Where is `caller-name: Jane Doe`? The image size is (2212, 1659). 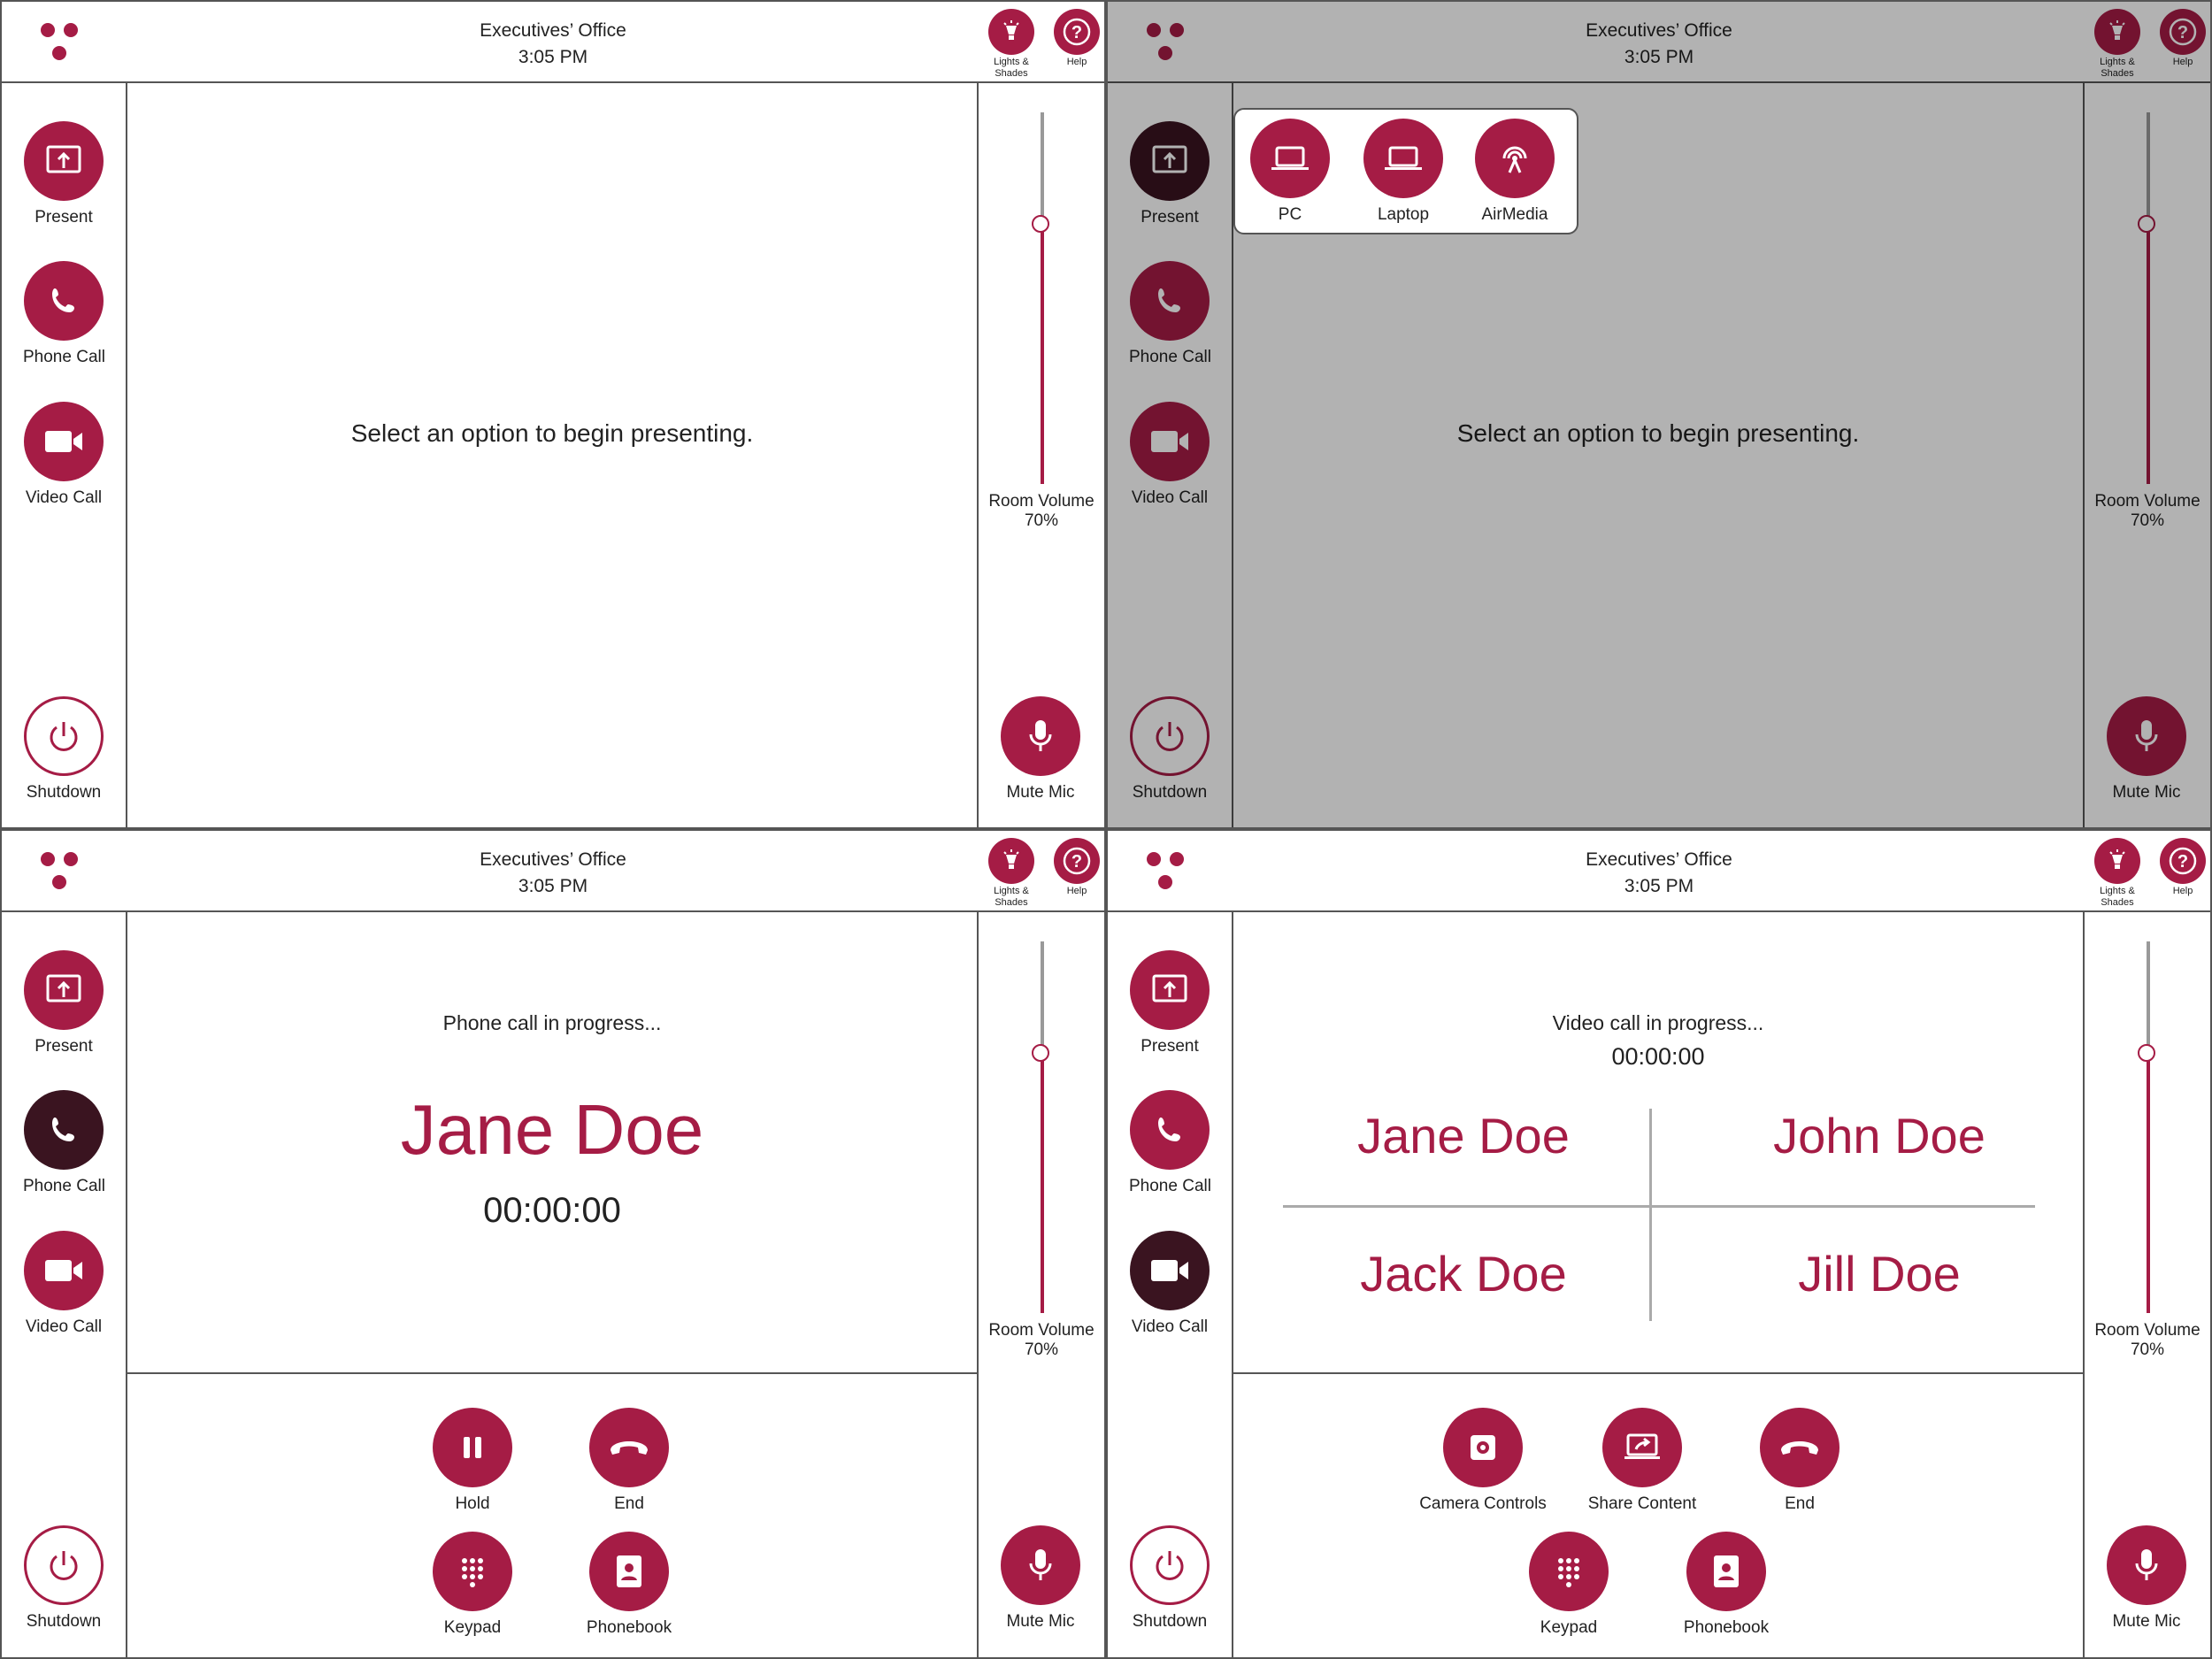 caller-name: Jane Doe is located at coordinates (552, 1130).